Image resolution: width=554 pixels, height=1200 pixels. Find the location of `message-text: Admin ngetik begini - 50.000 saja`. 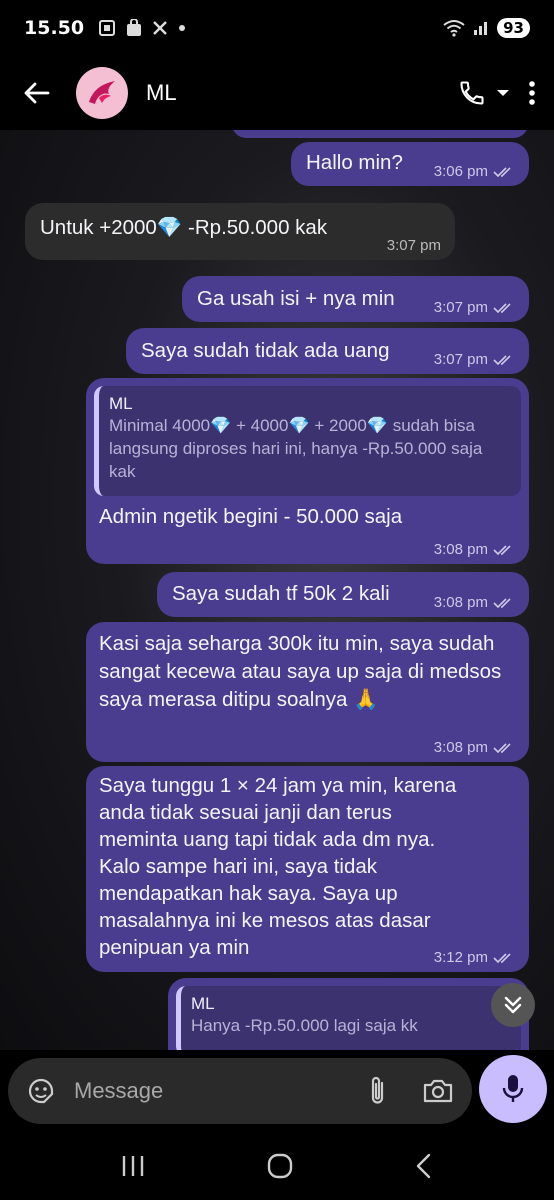

message-text: Admin ngetik begini - 50.000 saja is located at coordinates (251, 516).